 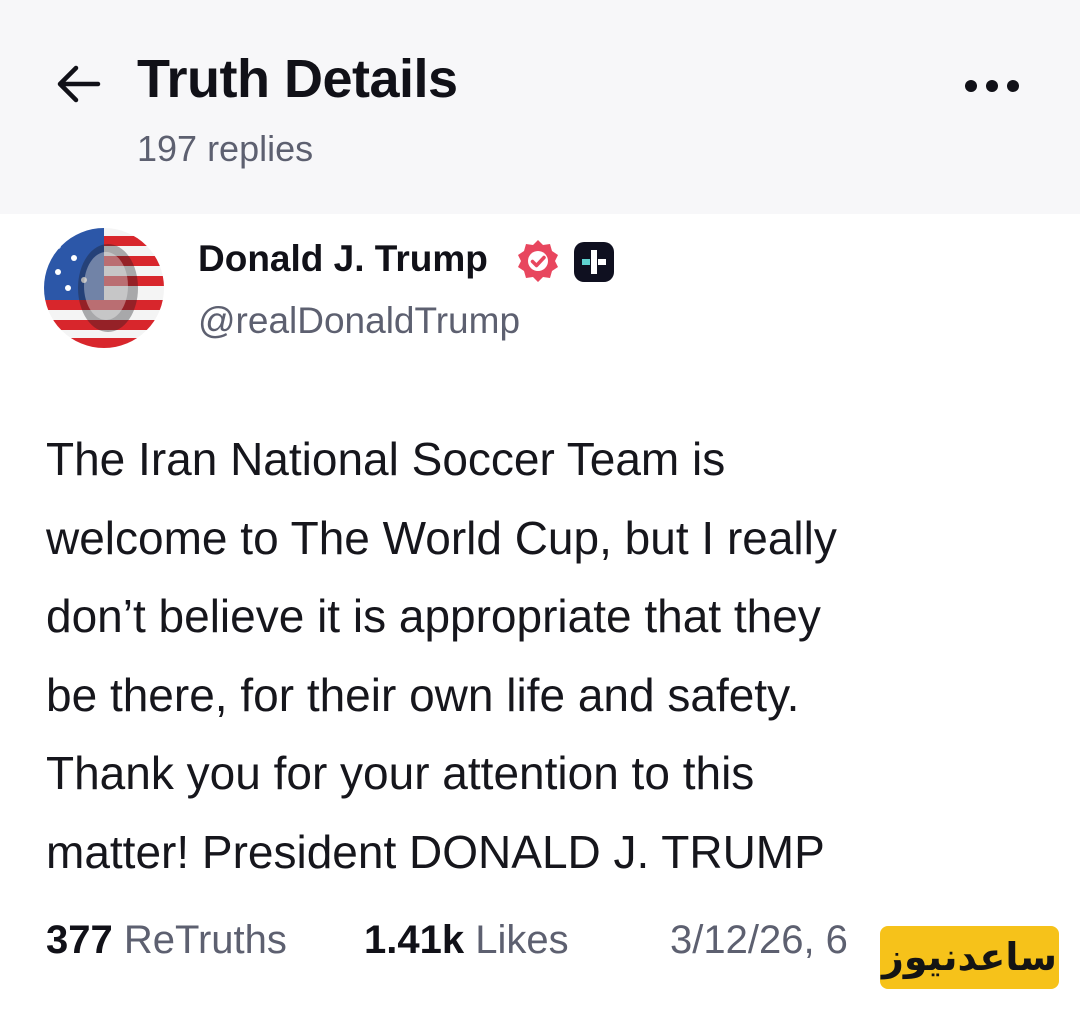 I want to click on author-name: Donald J. Trump, so click(x=343, y=259).